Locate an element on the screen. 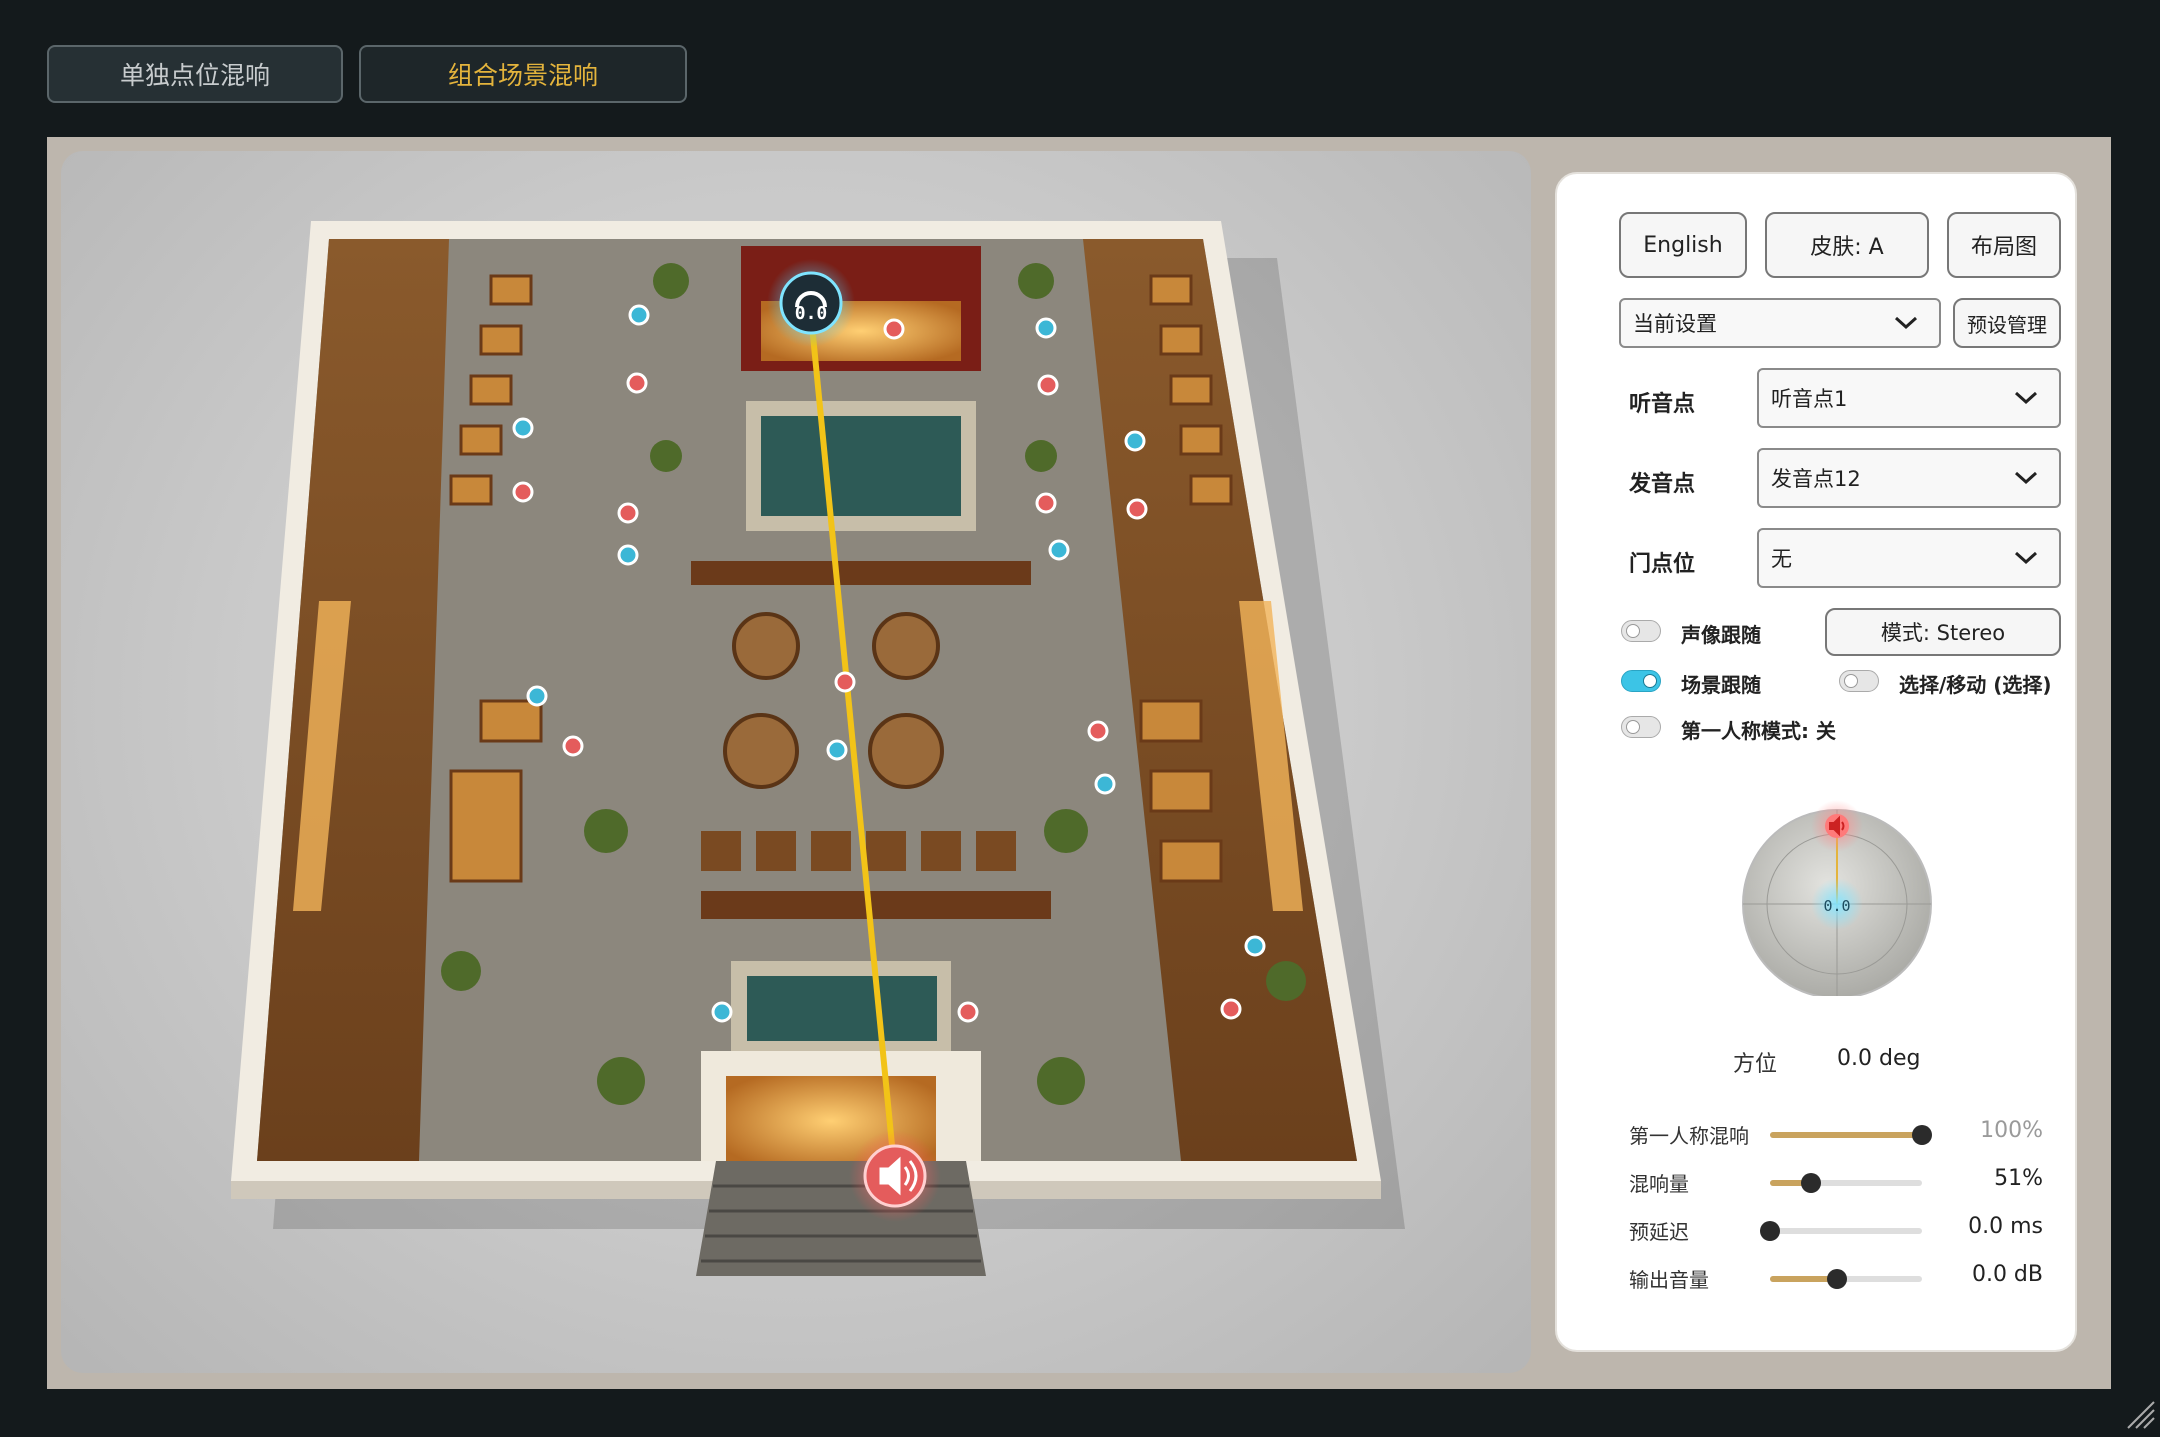 Image resolution: width=2160 pixels, height=1437 pixels. preset-select-value: 当前设置 is located at coordinates (1675, 324).